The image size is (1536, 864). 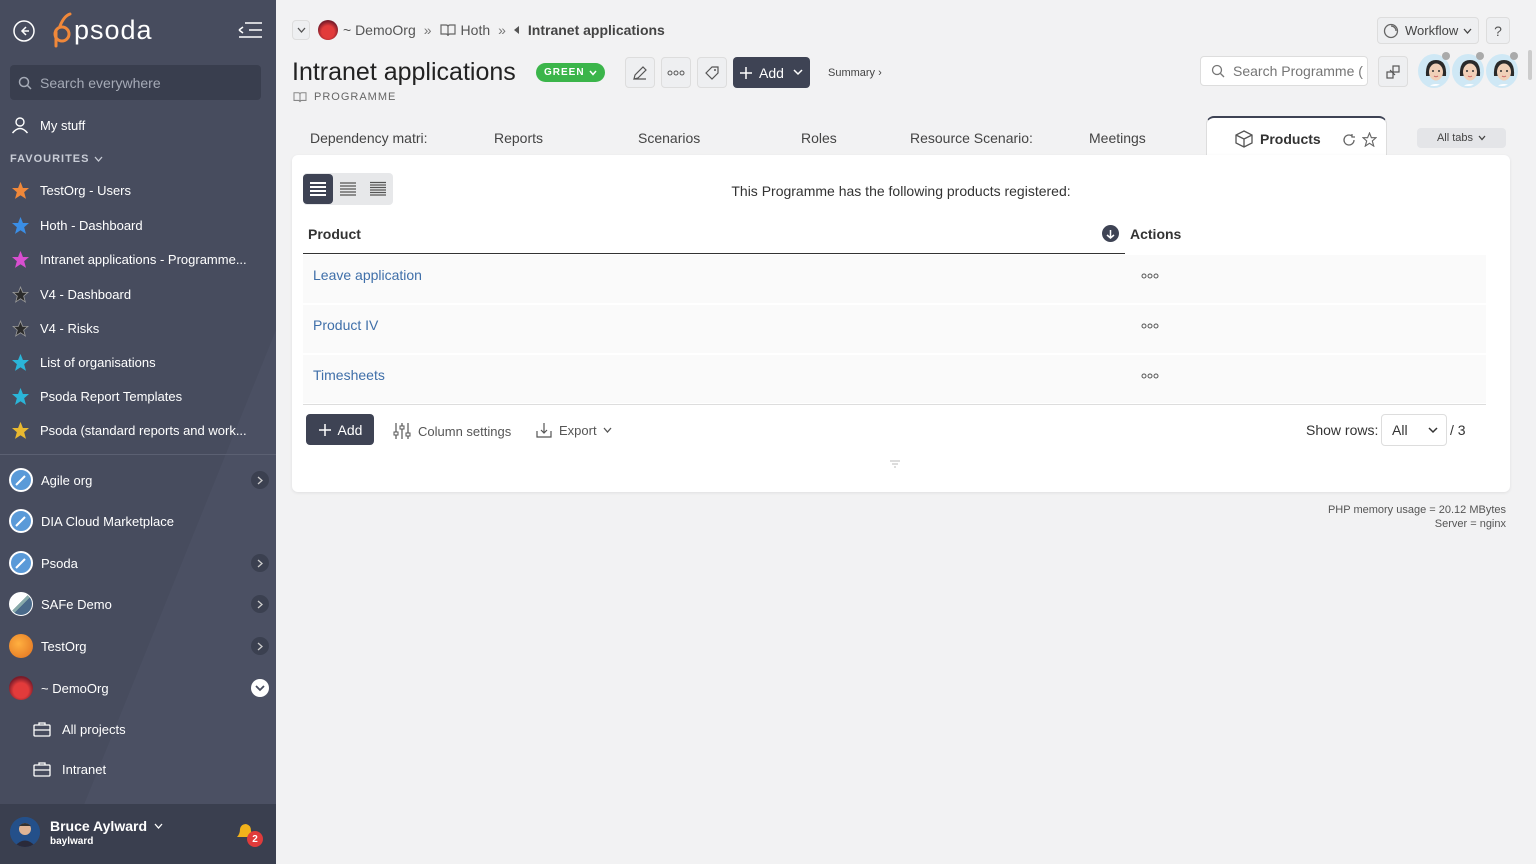 I want to click on switch-view-button, so click(x=1393, y=71).